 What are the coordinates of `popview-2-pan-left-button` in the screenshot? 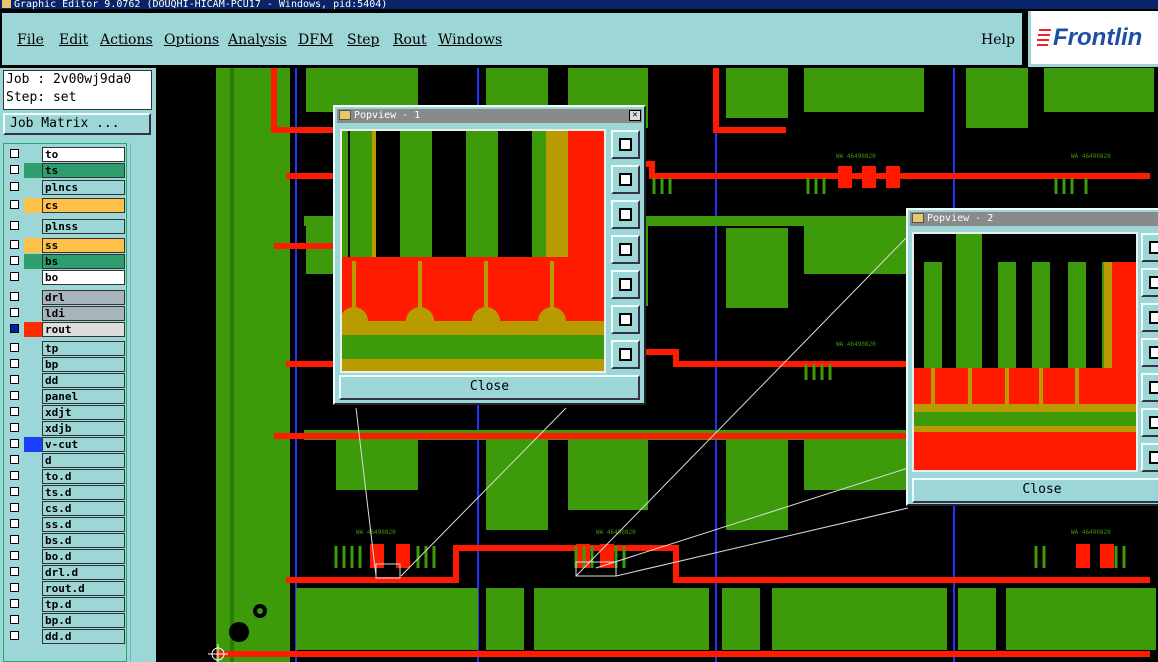 It's located at (1149, 352).